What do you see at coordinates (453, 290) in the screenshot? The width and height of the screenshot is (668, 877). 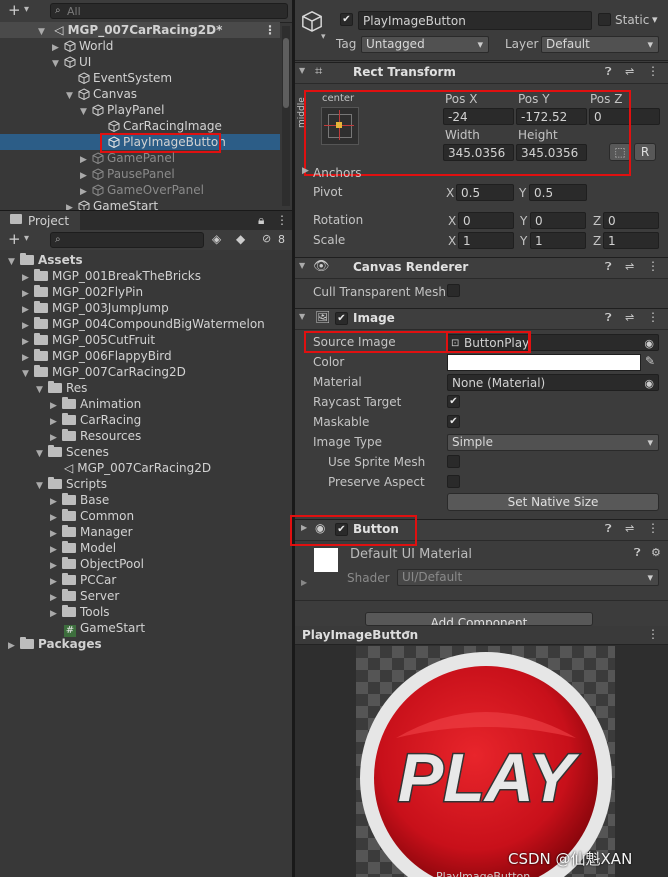 I see `cull-transparent-mesh-checkbox` at bounding box center [453, 290].